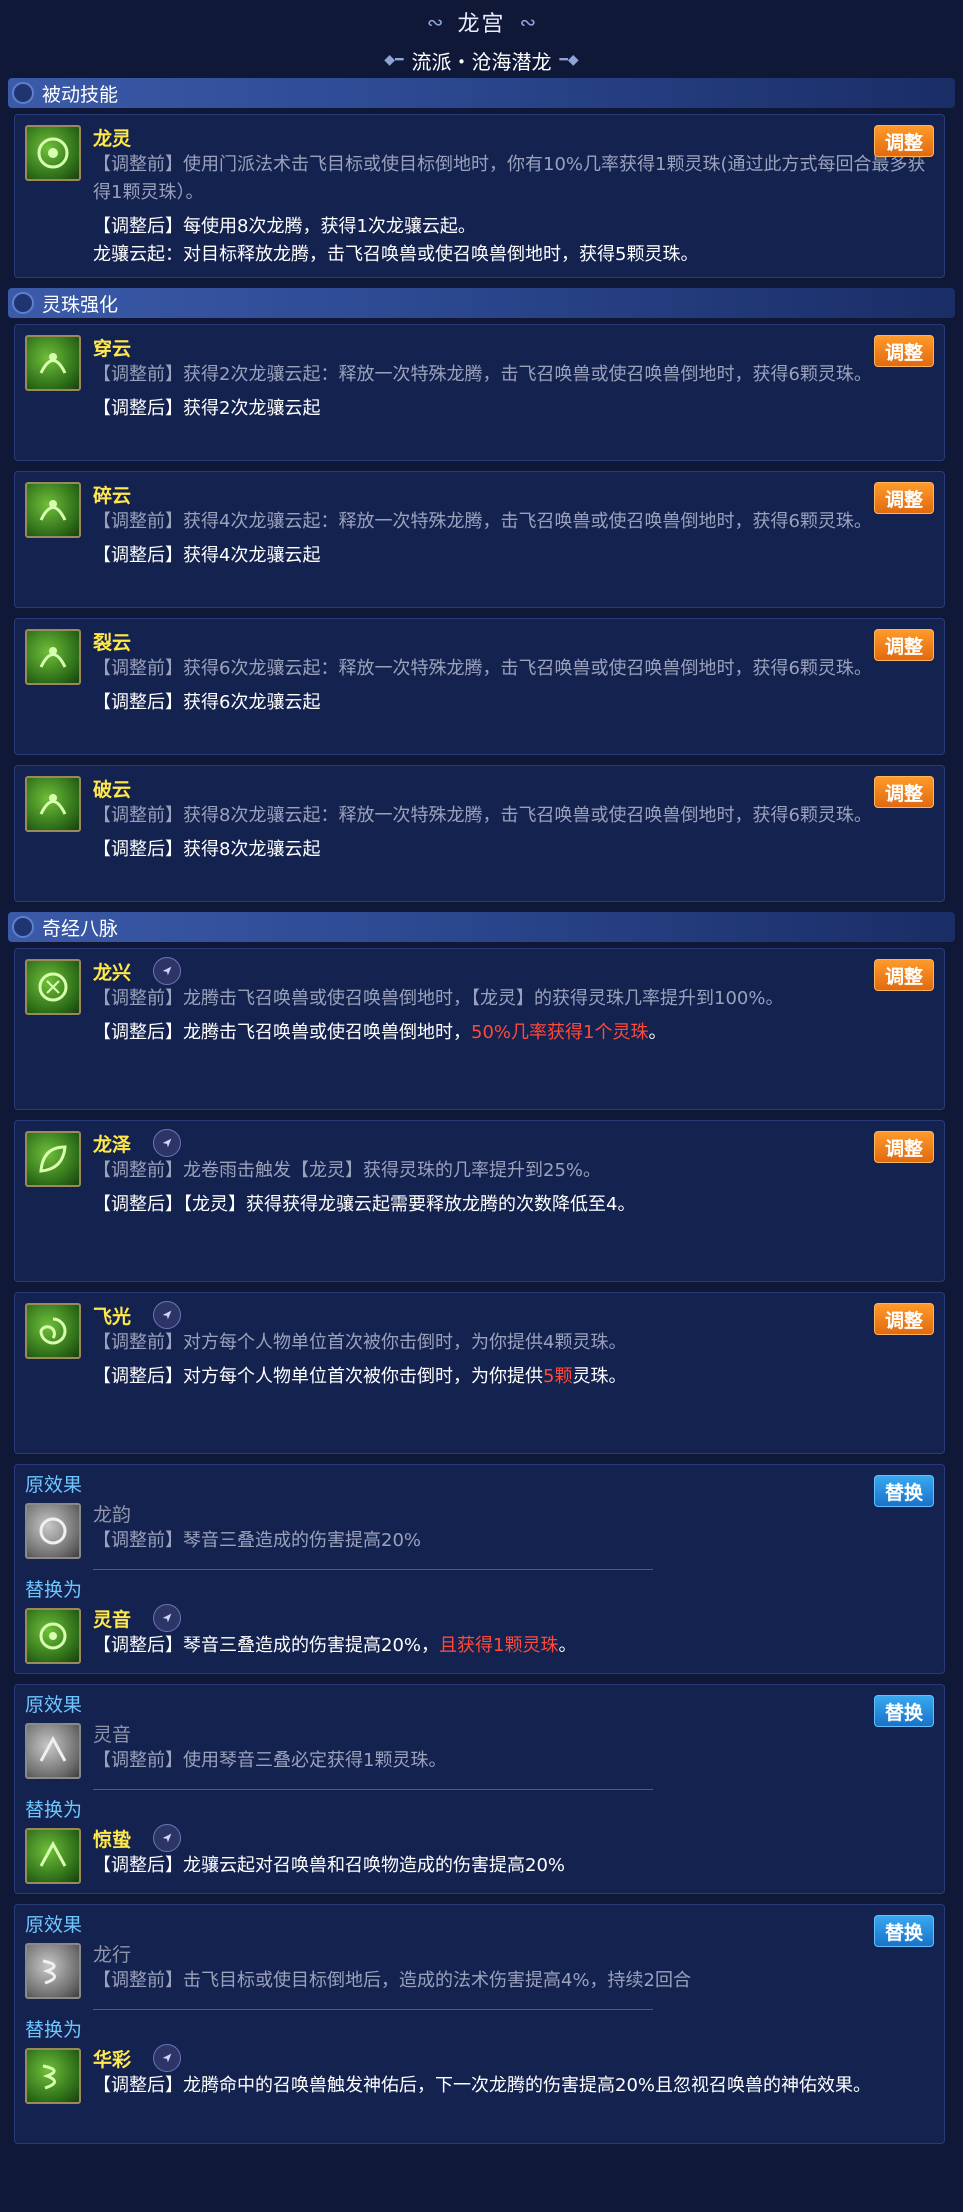 The image size is (963, 2212). What do you see at coordinates (80, 94) in the screenshot?
I see `section-passive-title: 被动技能` at bounding box center [80, 94].